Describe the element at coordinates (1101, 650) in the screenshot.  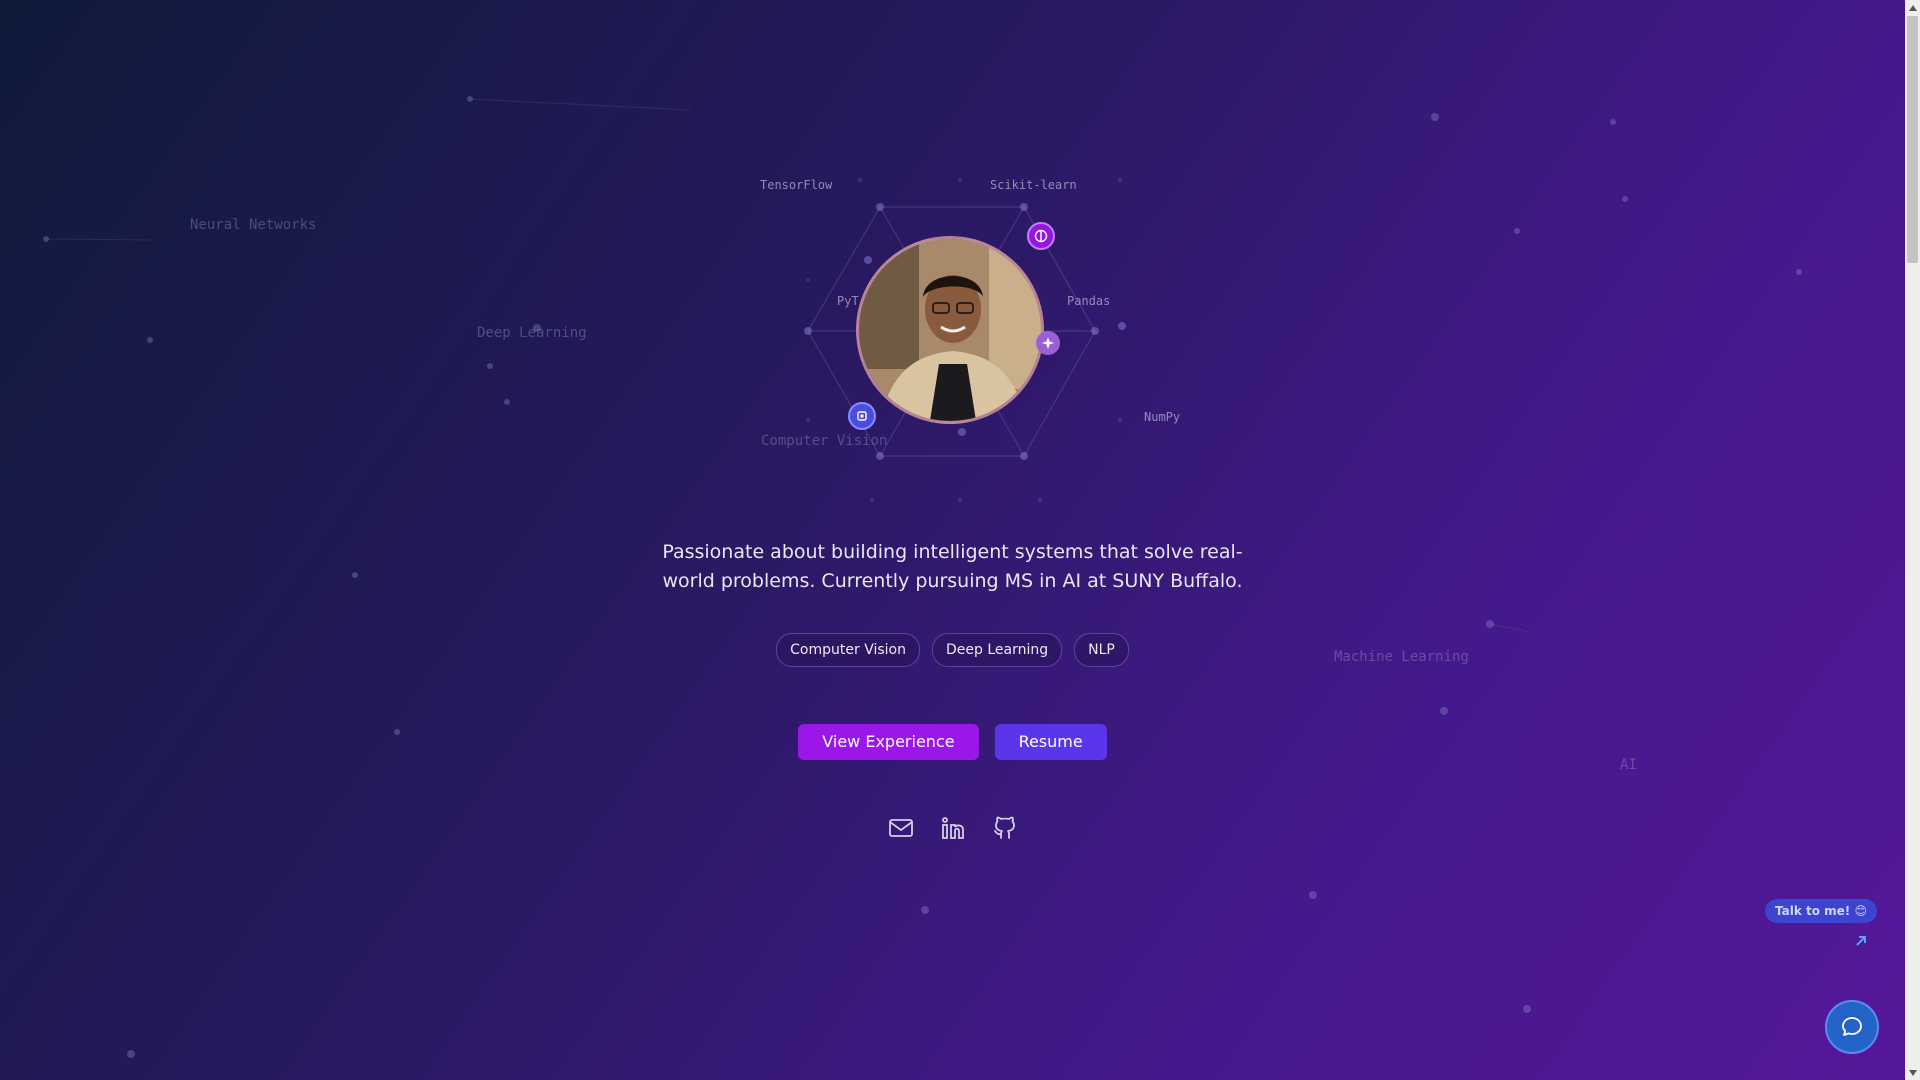
I see `chip-nlp: NLP` at that location.